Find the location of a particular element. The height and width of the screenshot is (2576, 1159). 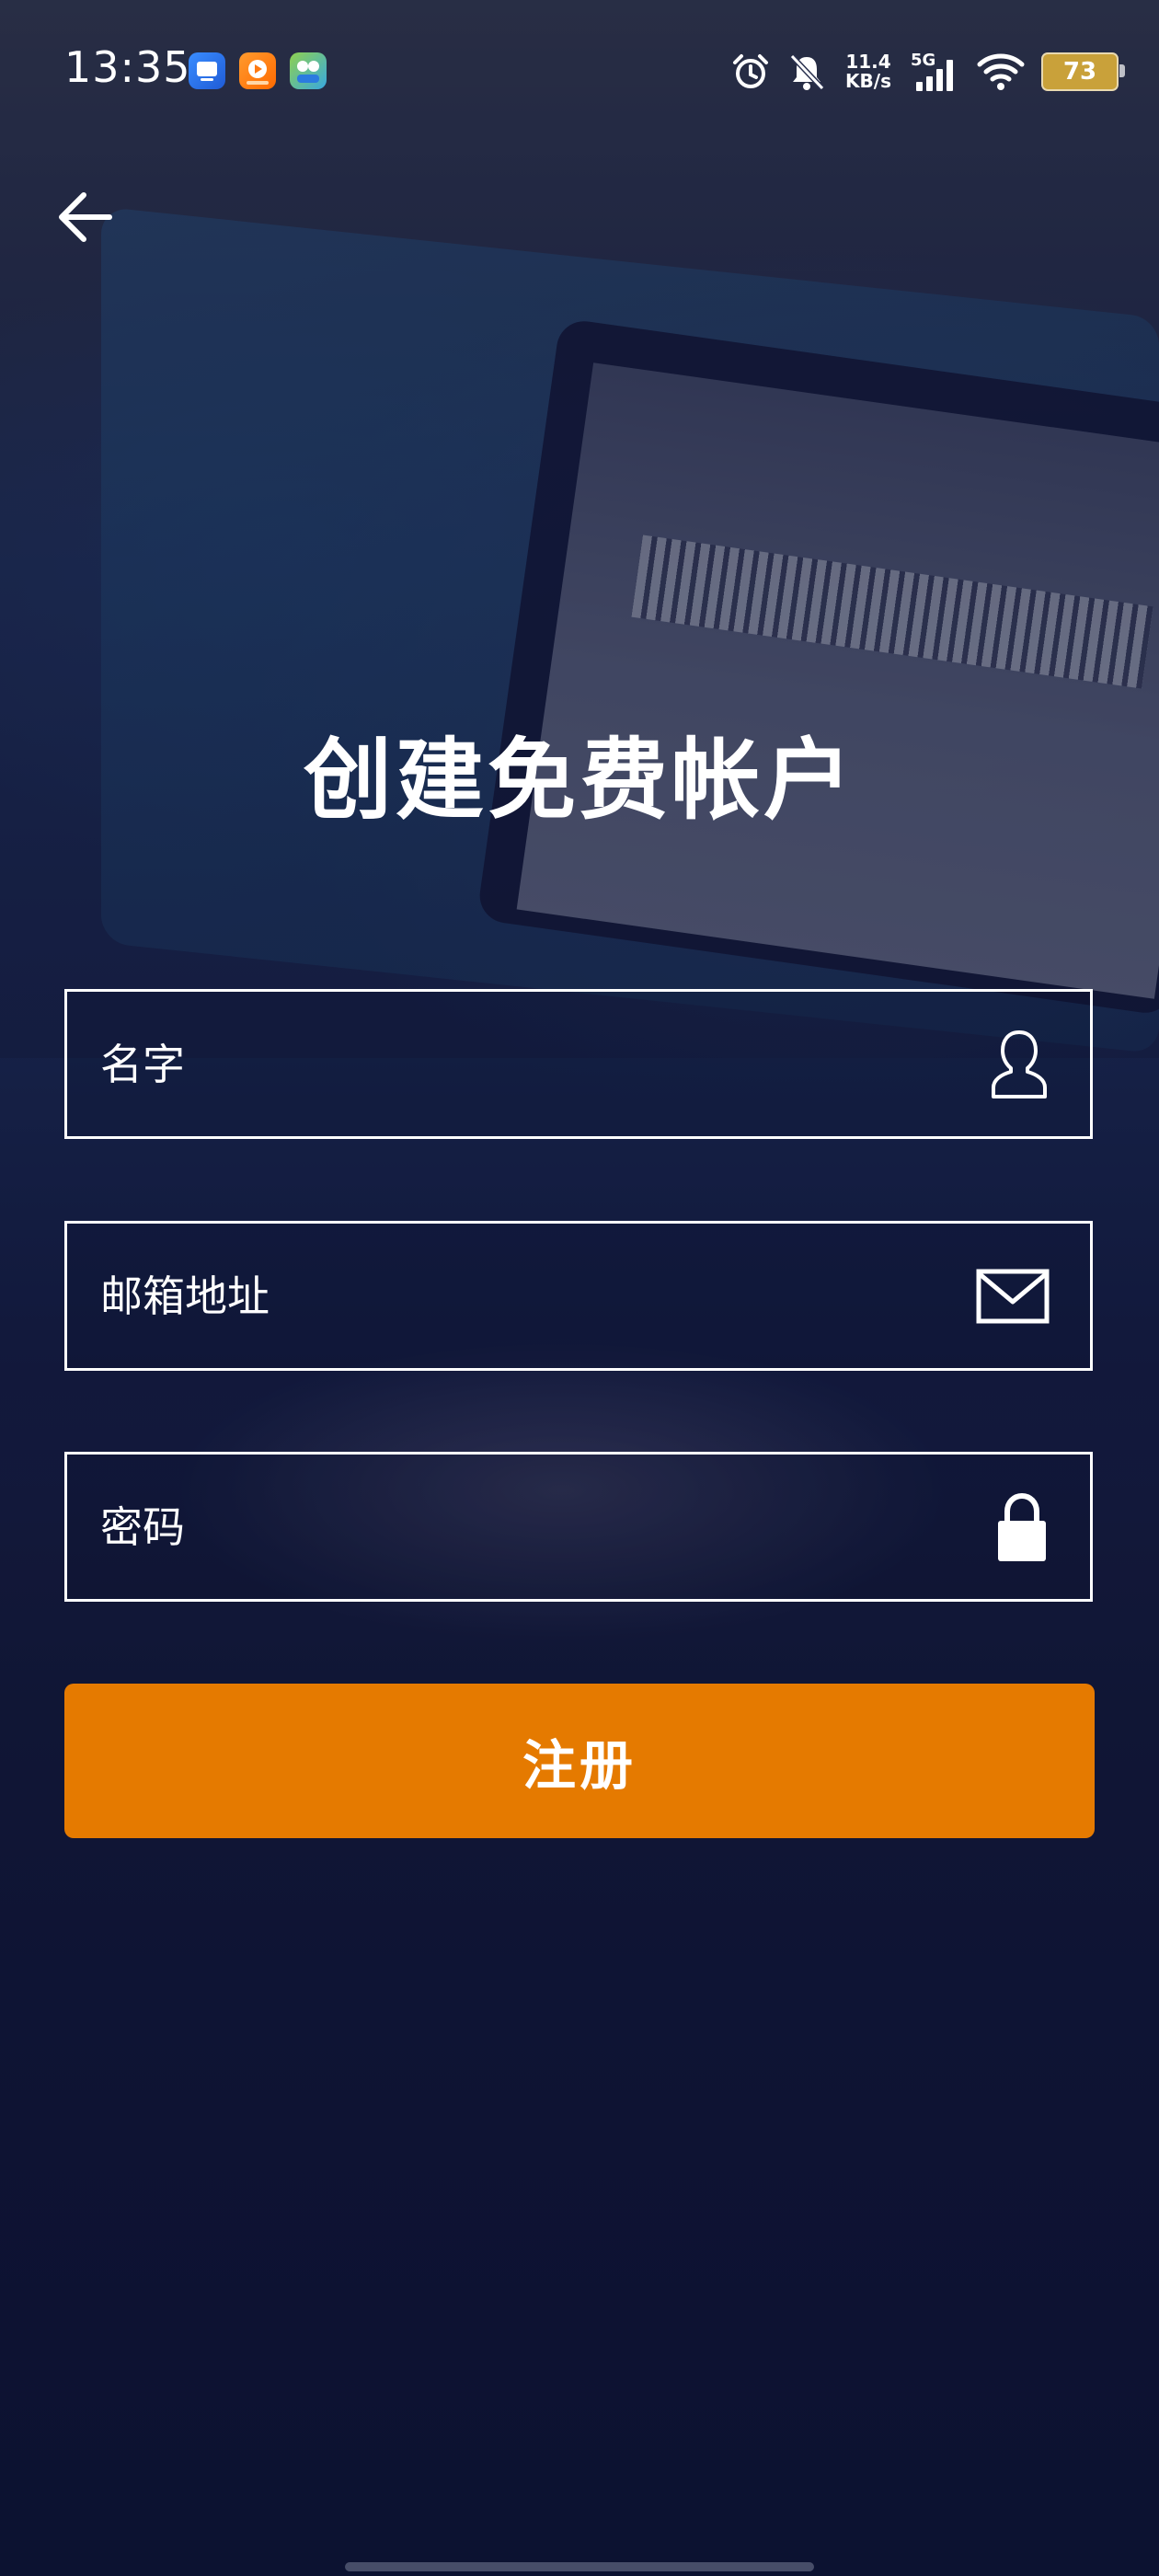

status-indicators: 11.4 KB/s 5G 73 is located at coordinates (927, 72).